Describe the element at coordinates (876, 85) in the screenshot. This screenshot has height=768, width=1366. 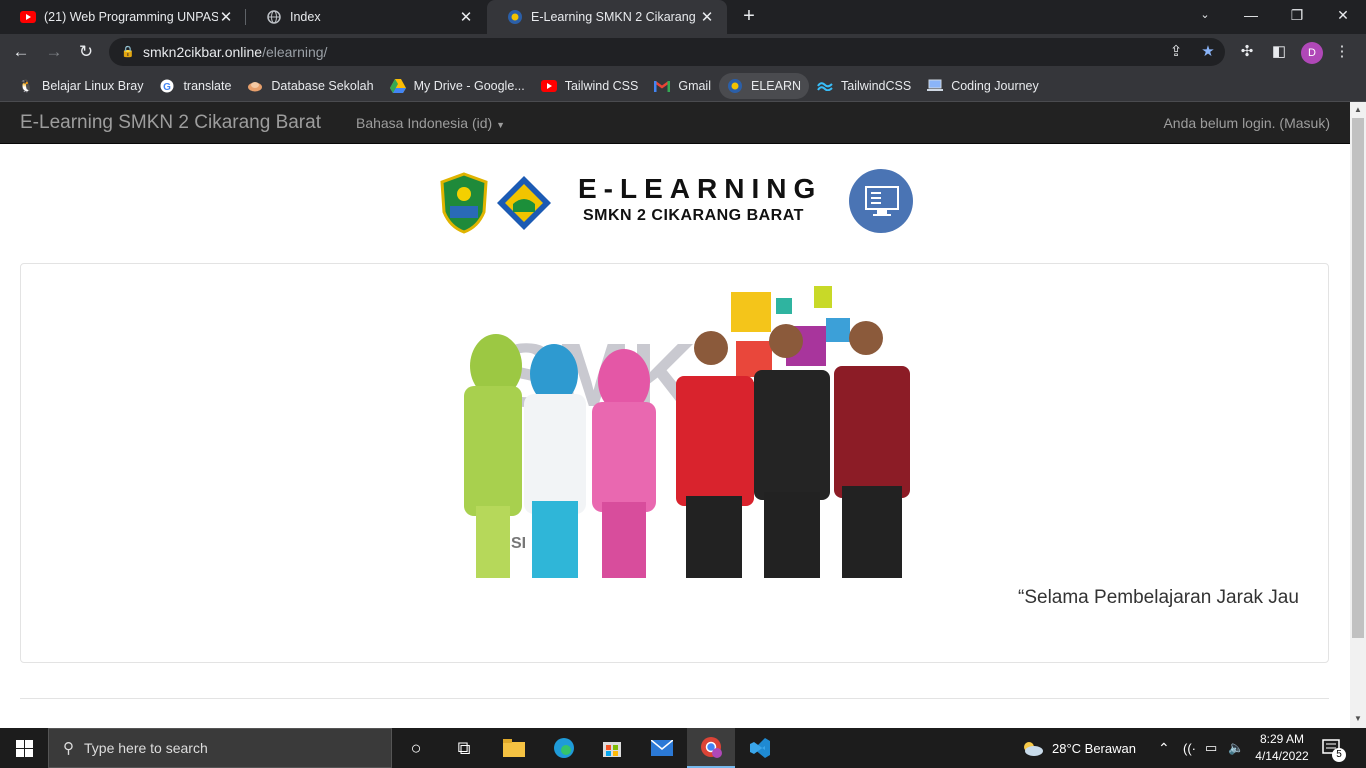
I see `bookmark-label: TailwindCSS` at that location.